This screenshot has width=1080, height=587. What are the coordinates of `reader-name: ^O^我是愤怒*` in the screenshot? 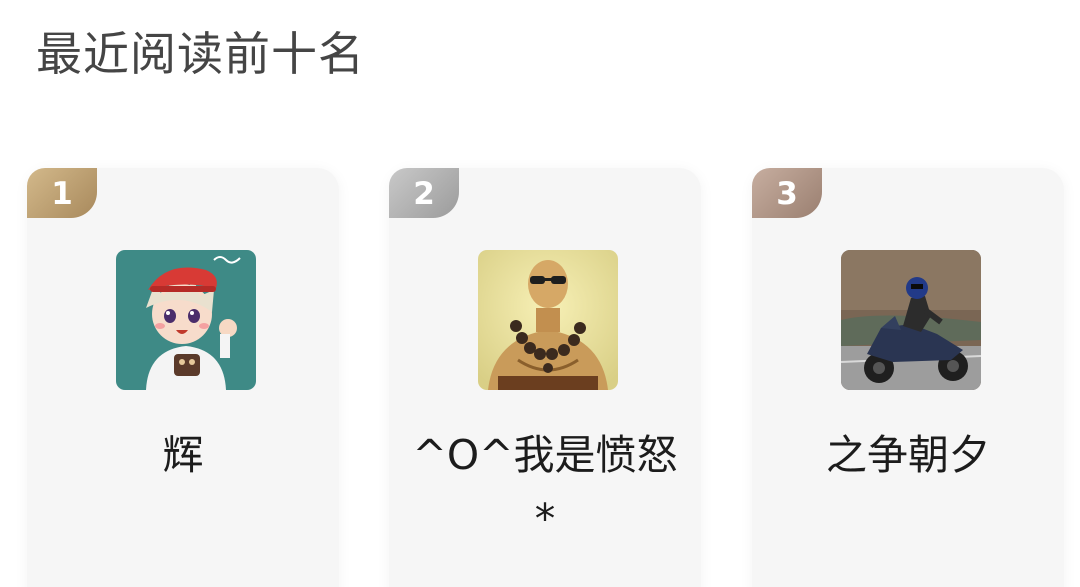 It's located at (545, 487).